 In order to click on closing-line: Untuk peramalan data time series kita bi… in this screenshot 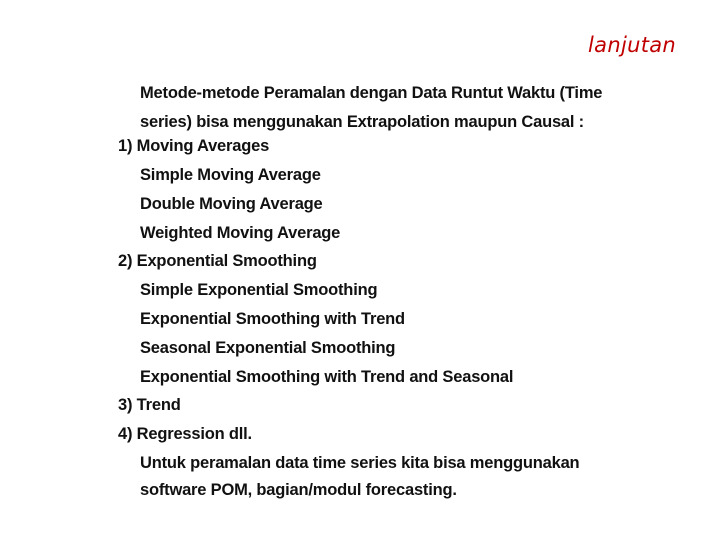, I will do `click(360, 463)`.